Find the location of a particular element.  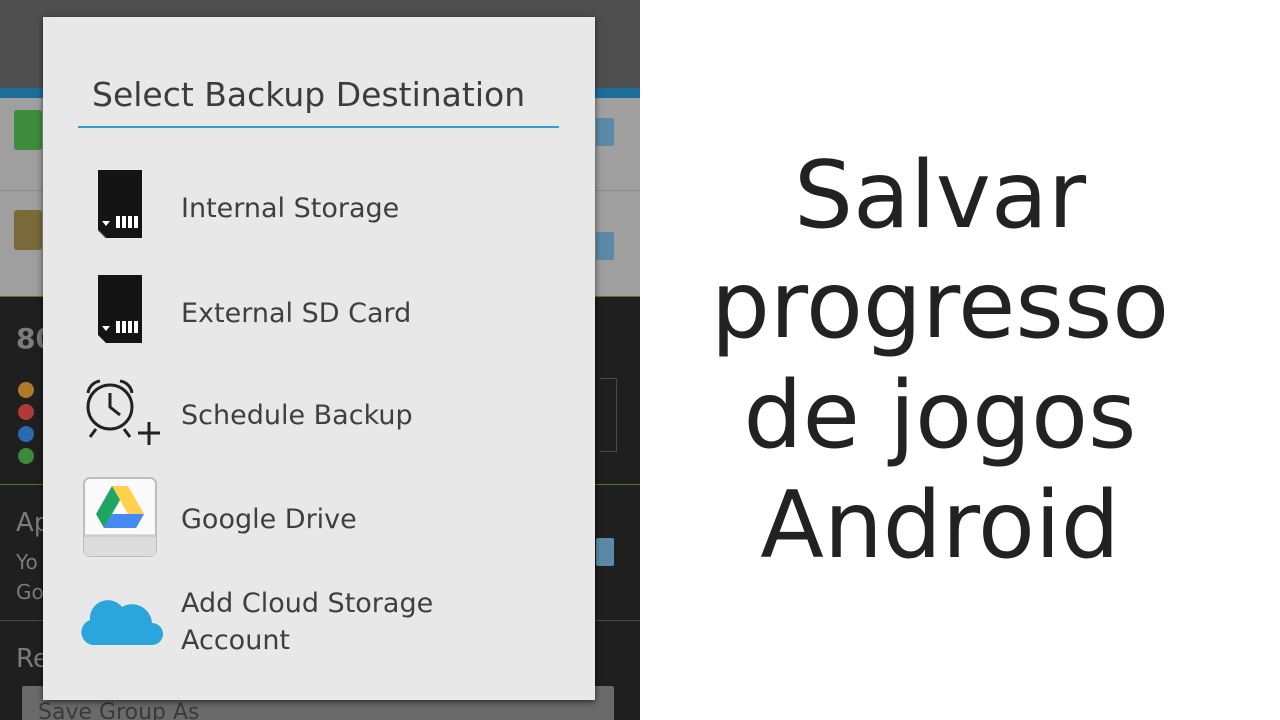

headline-line: Android is located at coordinates (940, 525).